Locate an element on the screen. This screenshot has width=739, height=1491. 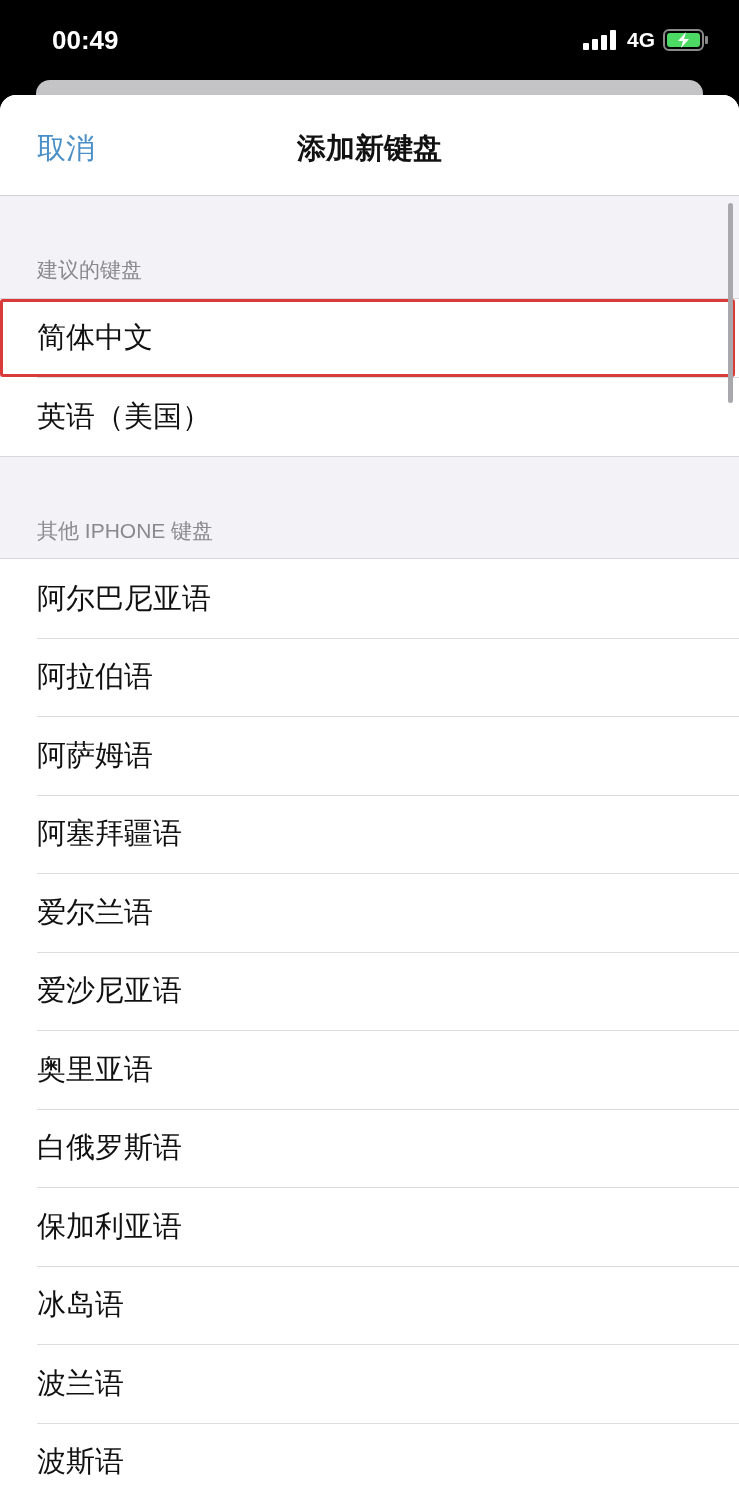
keyboard-list-item: 保加利亚语 is located at coordinates (369, 1226).